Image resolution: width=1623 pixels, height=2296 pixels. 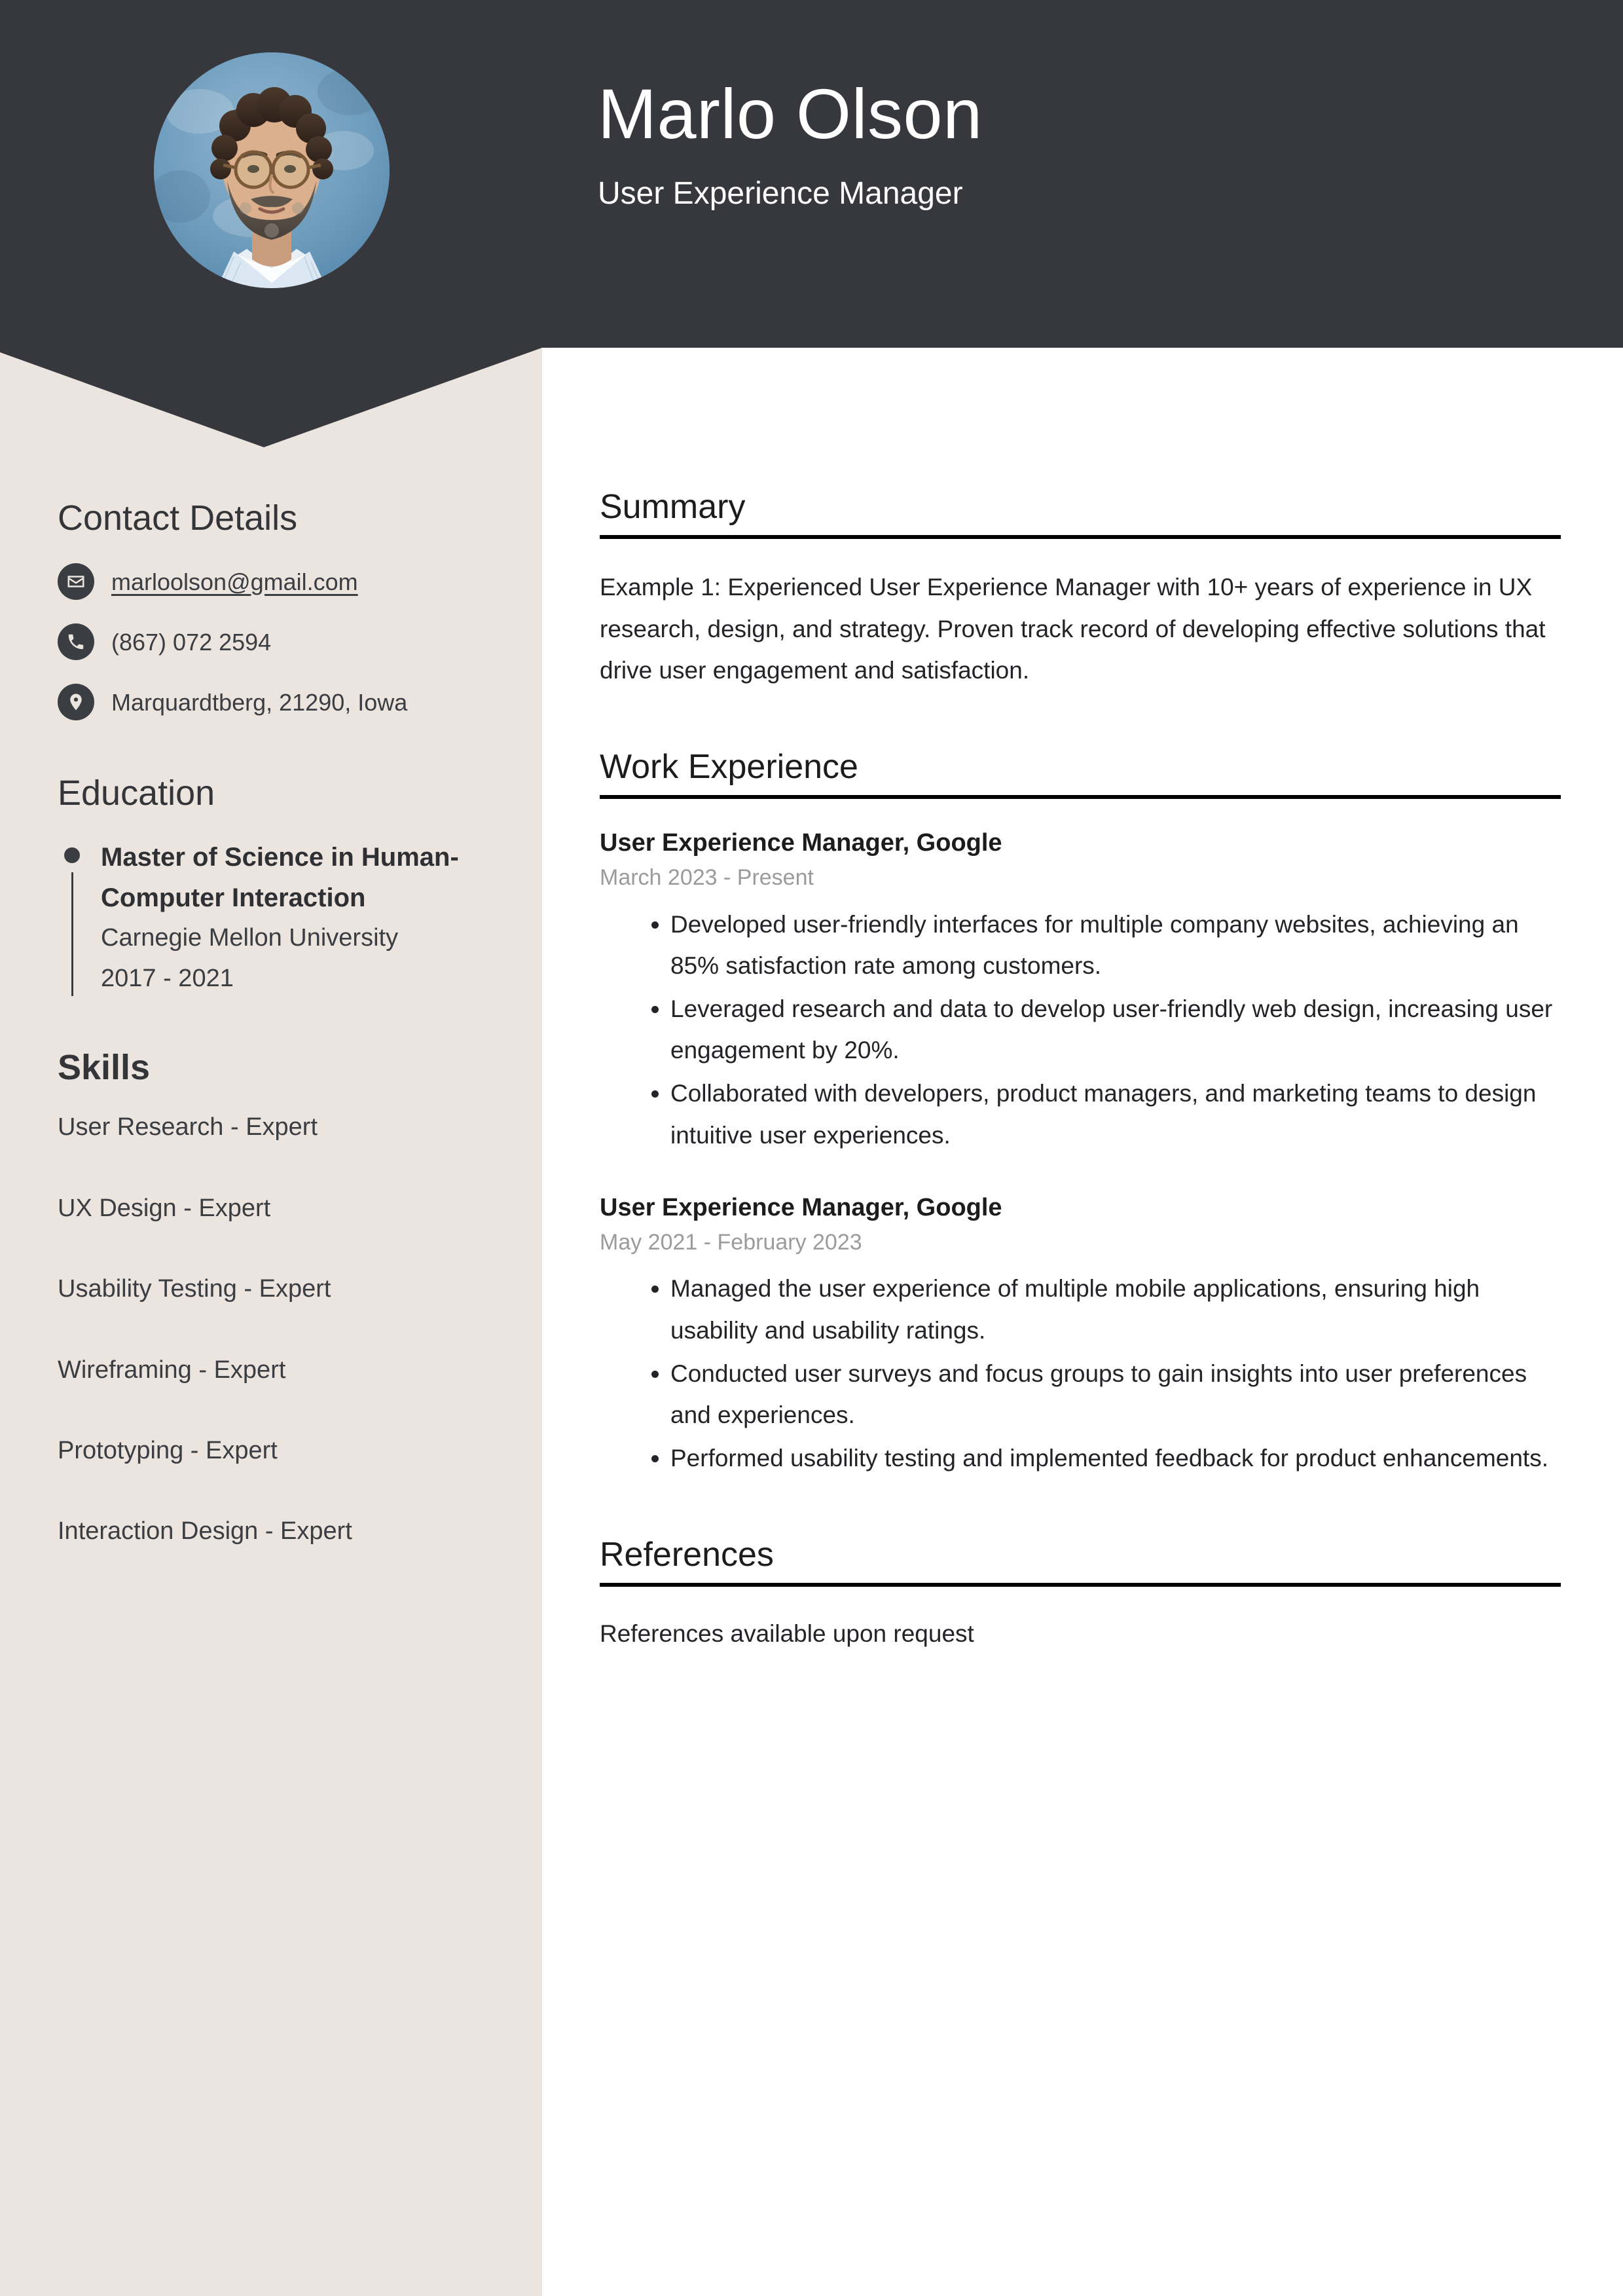 I want to click on page-title: Marlo Olson, so click(x=790, y=114).